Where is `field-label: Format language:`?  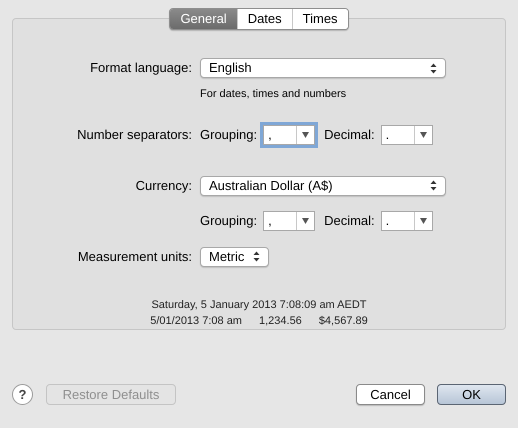 field-label: Format language: is located at coordinates (141, 68).